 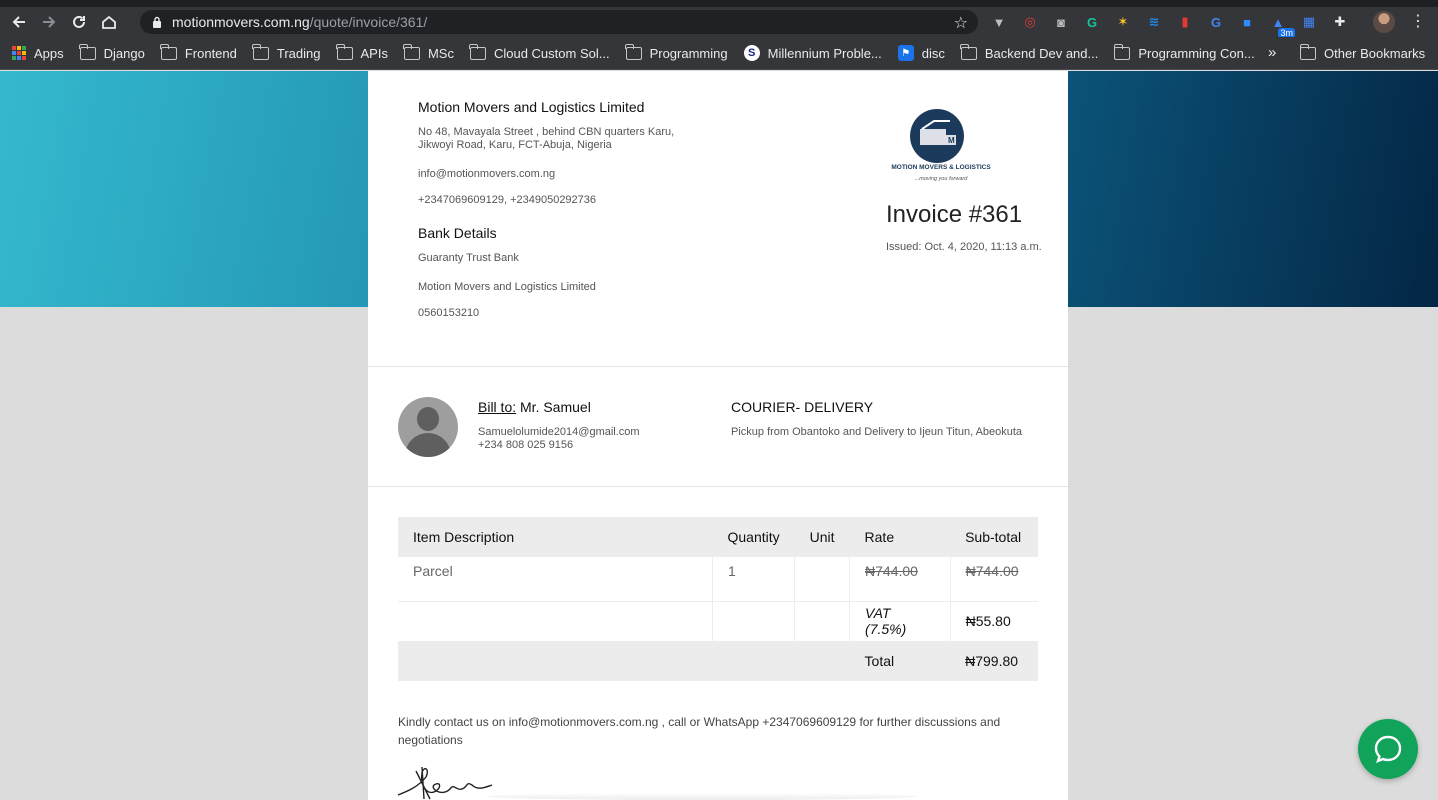 I want to click on vat-row: VAT (7.5%) ₦55.80, so click(x=718, y=620).